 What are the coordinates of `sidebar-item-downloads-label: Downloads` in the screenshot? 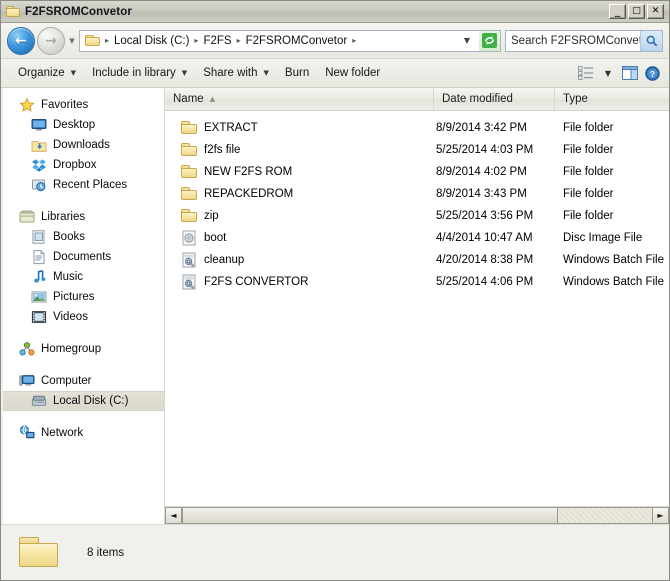 It's located at (81, 145).